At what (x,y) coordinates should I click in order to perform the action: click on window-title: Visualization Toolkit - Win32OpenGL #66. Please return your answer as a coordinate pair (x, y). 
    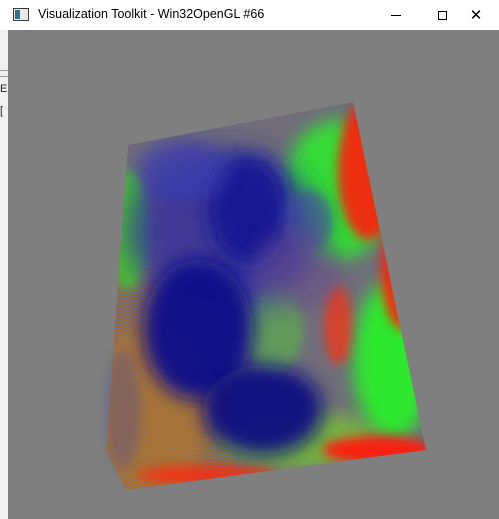
    Looking at the image, I should click on (151, 14).